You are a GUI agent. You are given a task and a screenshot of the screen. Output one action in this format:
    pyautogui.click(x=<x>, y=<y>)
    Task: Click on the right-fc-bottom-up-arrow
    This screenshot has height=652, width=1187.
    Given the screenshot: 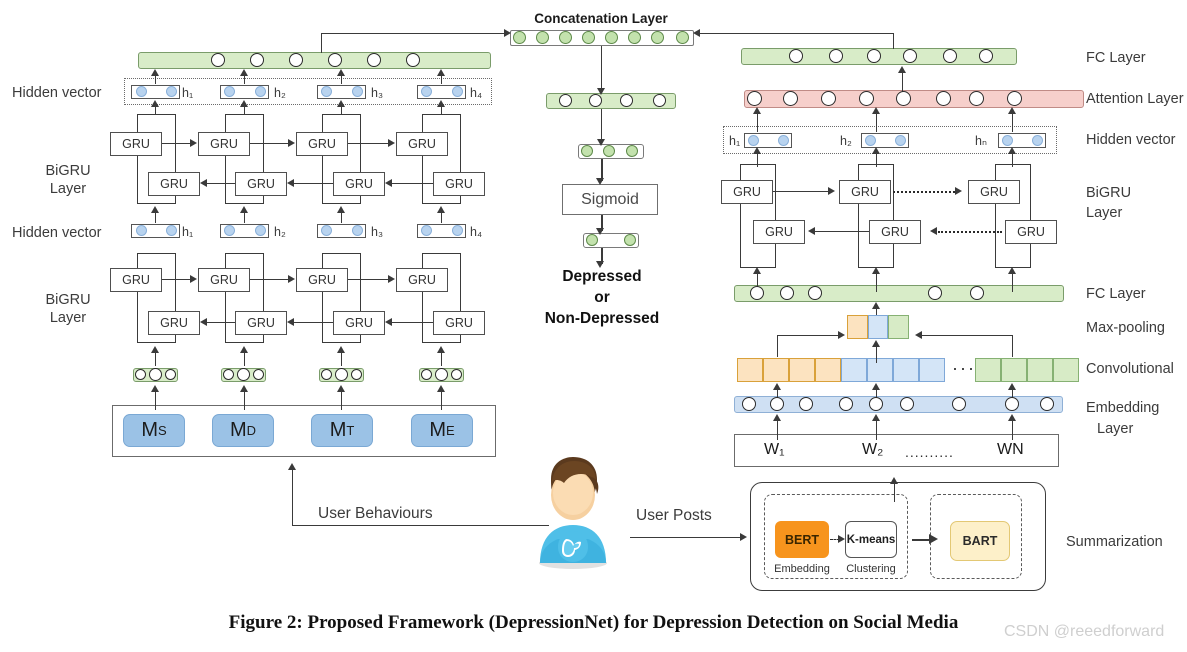 What is the action you would take?
    pyautogui.click(x=876, y=270)
    